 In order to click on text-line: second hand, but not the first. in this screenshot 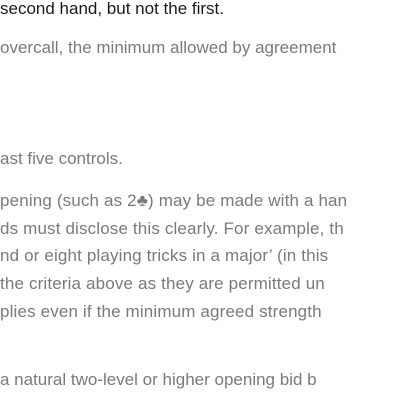, I will do `click(112, 9)`.